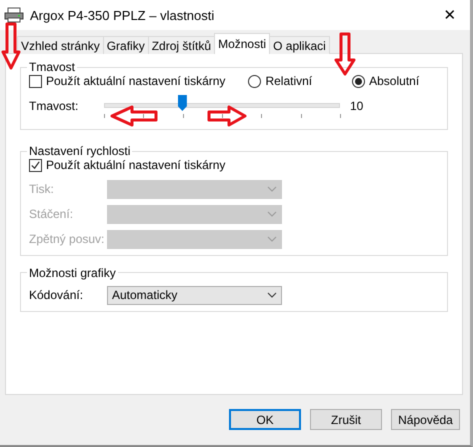 The image size is (473, 447). I want to click on group-title: Tmavost, so click(52, 67).